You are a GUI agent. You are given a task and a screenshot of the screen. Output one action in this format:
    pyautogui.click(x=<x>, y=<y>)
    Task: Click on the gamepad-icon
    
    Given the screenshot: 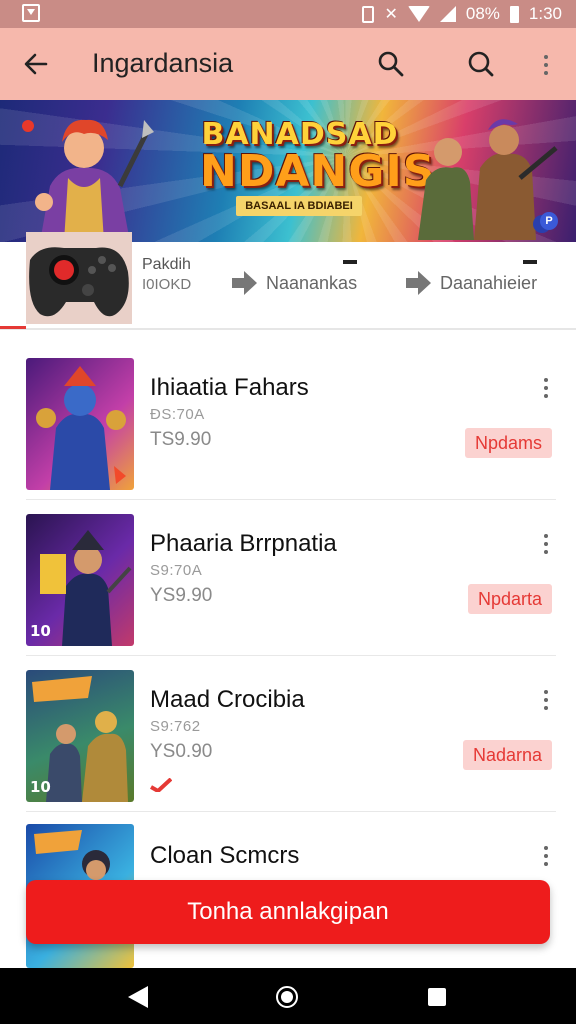 What is the action you would take?
    pyautogui.click(x=79, y=282)
    